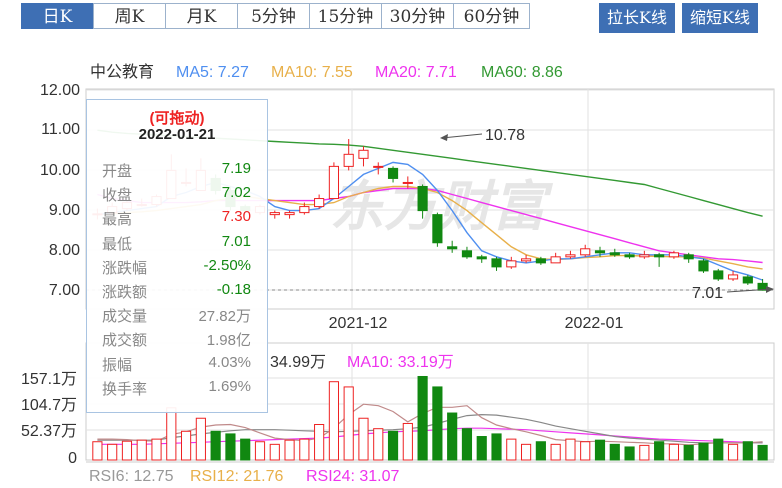 Image resolution: width=782 pixels, height=488 pixels. Describe the element at coordinates (400, 362) in the screenshot. I see `volume-legend-ma10: MA10: 33.19万` at that location.